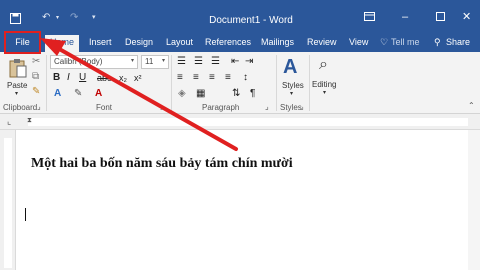  Describe the element at coordinates (228, 42) in the screenshot. I see `tab-references: References` at that location.